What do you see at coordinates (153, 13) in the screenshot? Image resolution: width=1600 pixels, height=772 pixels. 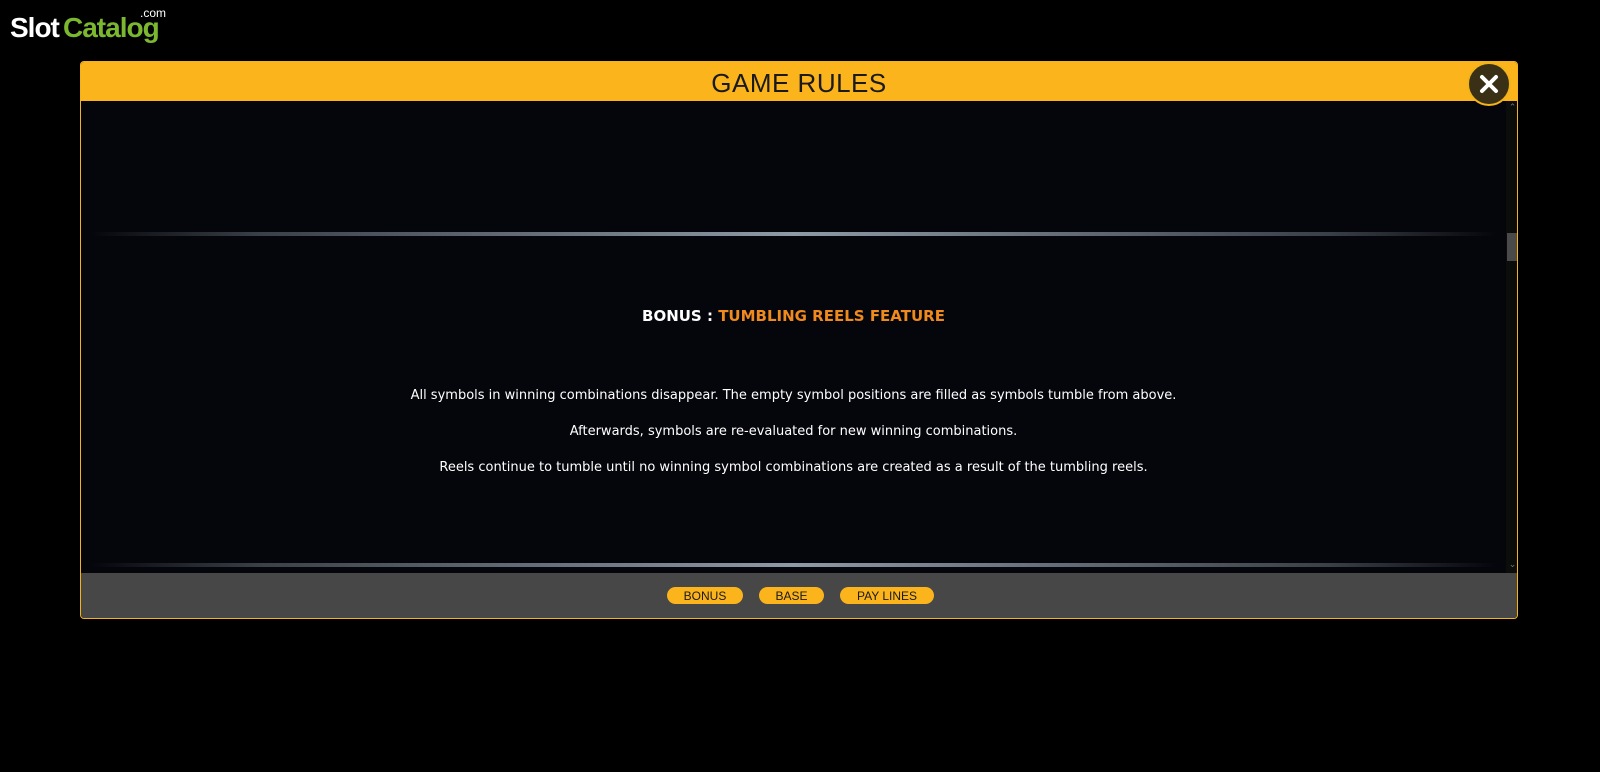 I see `logo-text-com: .com` at bounding box center [153, 13].